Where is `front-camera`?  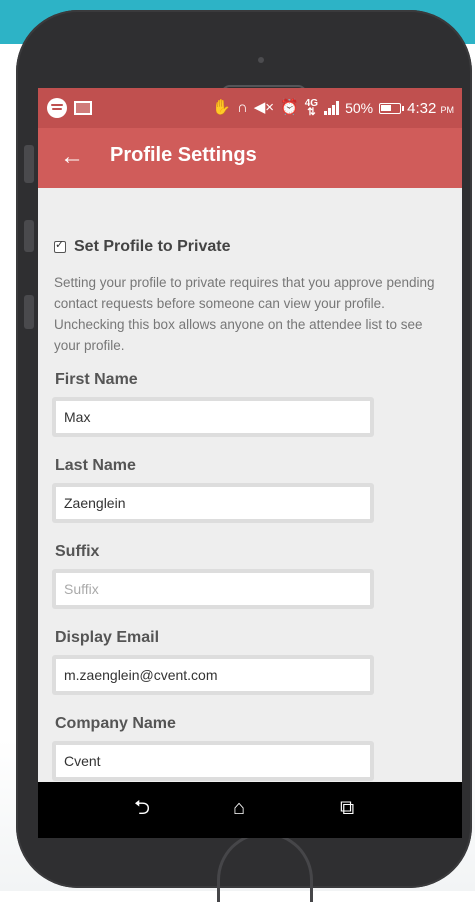
front-camera is located at coordinates (261, 60).